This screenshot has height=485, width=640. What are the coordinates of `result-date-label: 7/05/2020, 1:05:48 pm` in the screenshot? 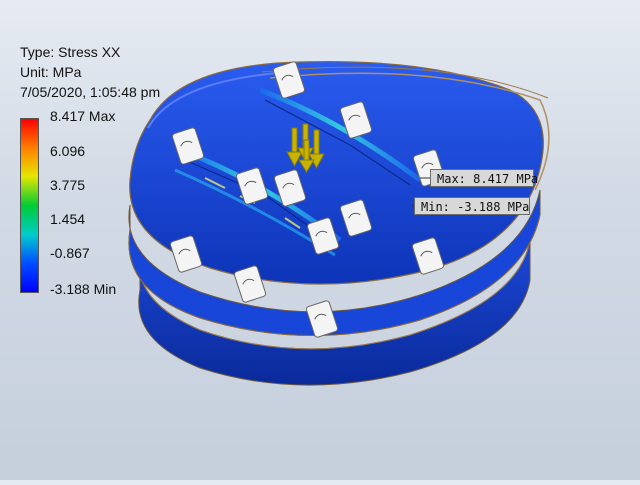 It's located at (90, 92).